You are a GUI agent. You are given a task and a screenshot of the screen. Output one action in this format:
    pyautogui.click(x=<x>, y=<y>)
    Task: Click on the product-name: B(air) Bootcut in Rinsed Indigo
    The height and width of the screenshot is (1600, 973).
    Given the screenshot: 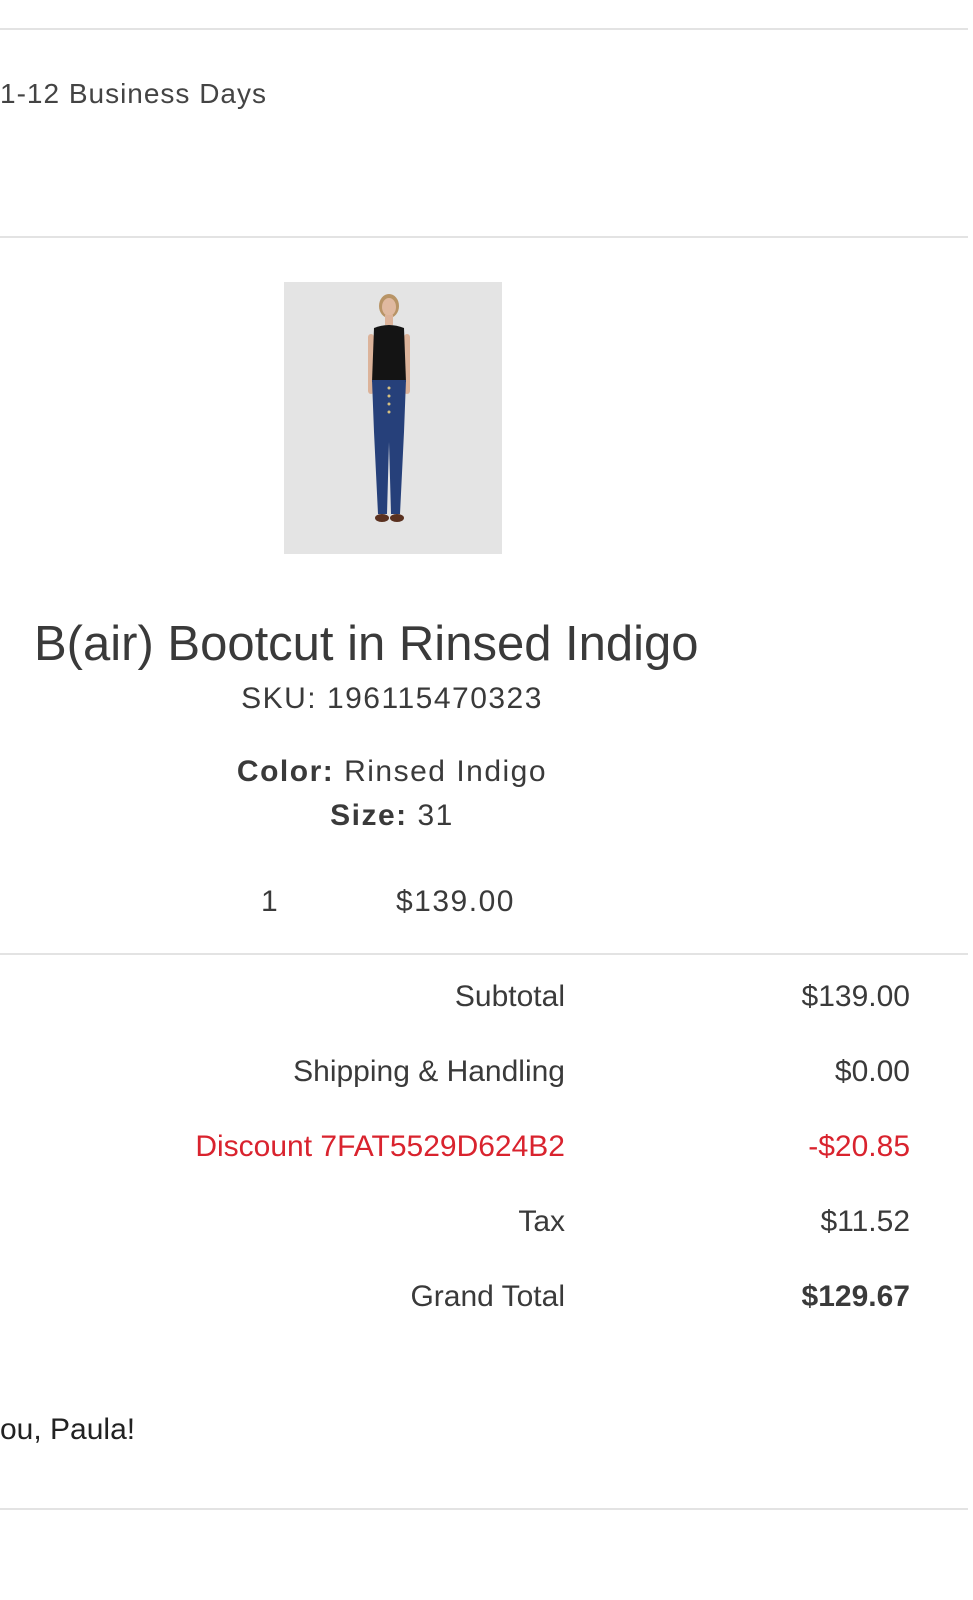 What is the action you would take?
    pyautogui.click(x=366, y=644)
    